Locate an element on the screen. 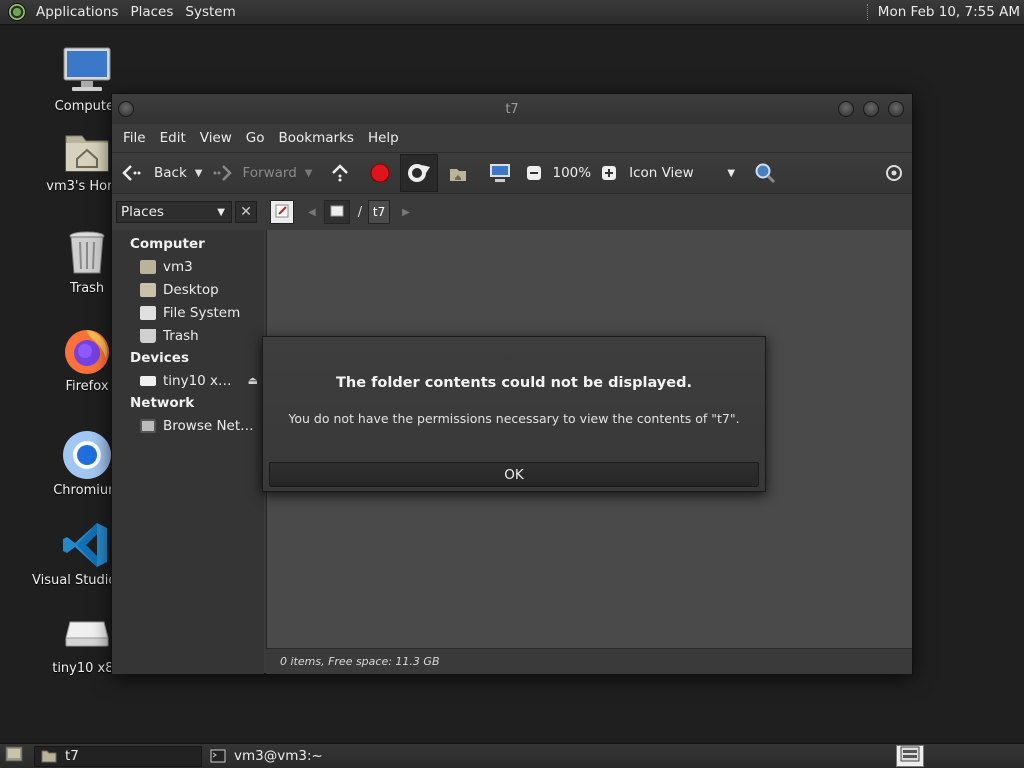 The height and width of the screenshot is (768, 1024). menu-go: Go is located at coordinates (255, 138).